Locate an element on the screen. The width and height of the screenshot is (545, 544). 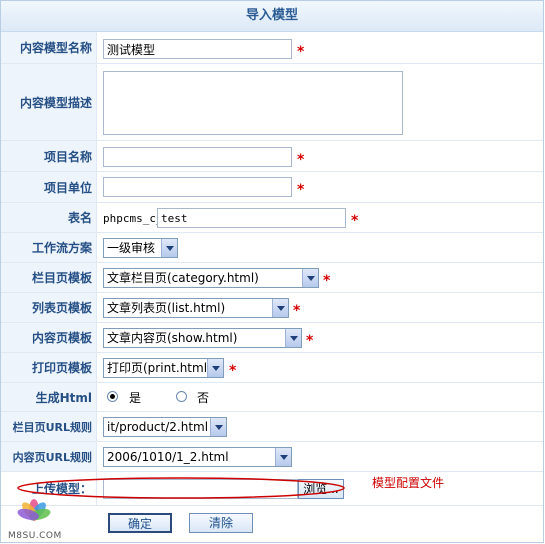
show-template-label: 内容页模板 is located at coordinates (49, 337).